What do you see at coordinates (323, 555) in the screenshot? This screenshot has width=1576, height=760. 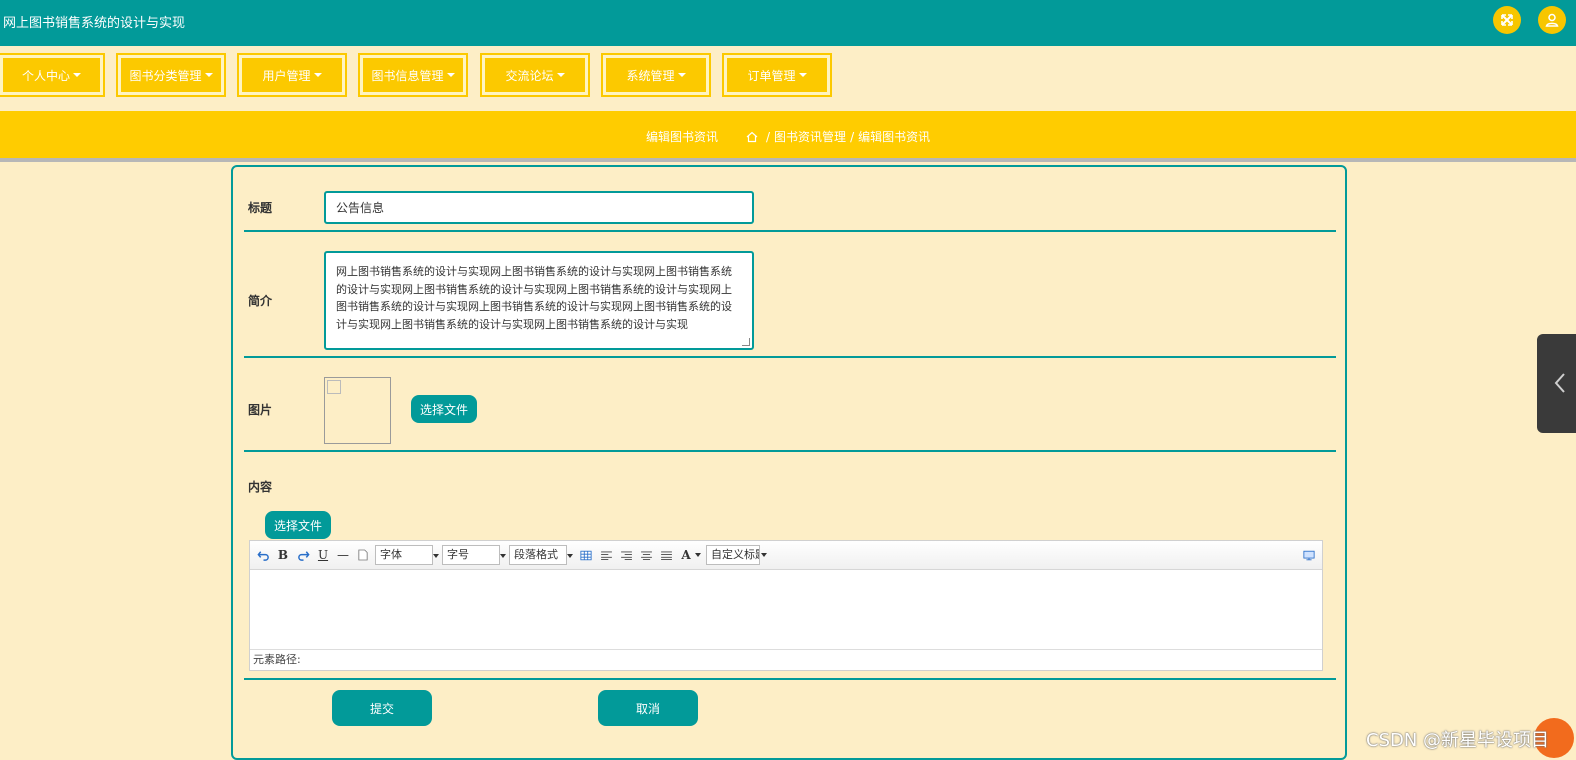 I see `underline-icon: U` at bounding box center [323, 555].